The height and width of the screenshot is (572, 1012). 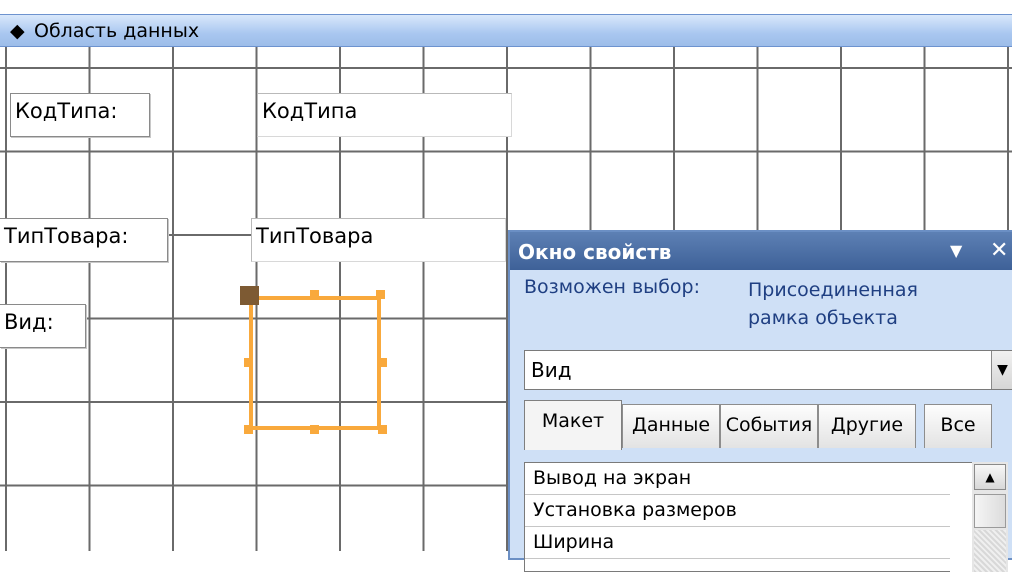 I want to click on tab-layout: Макет, so click(x=573, y=425).